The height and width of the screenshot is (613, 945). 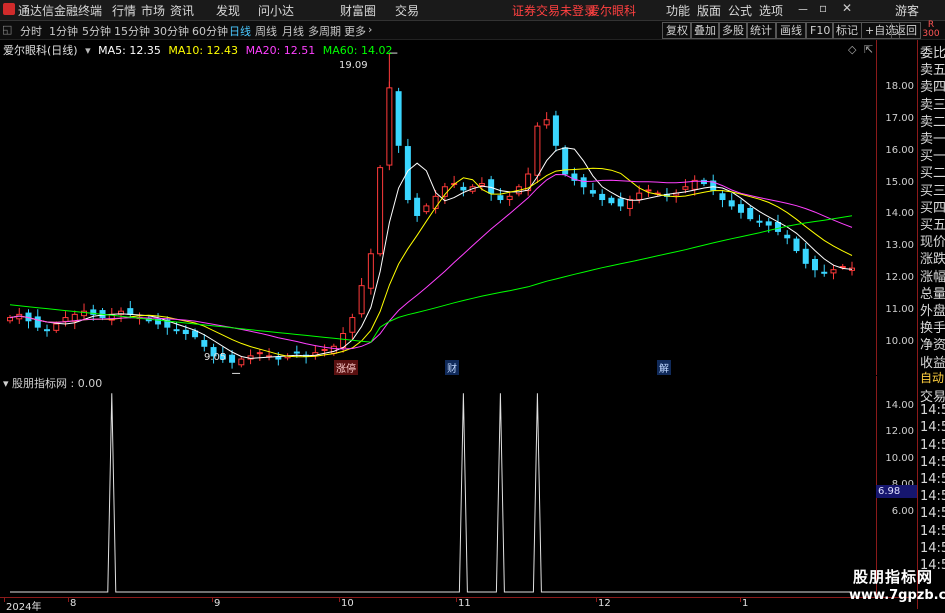 What do you see at coordinates (6, 383) in the screenshot?
I see `indicator-toggle-icon: ▾` at bounding box center [6, 383].